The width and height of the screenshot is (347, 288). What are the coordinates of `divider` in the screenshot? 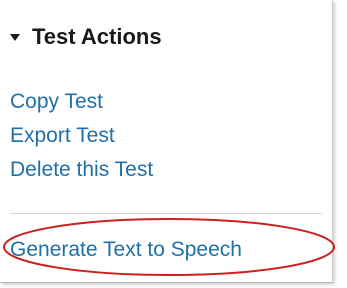 It's located at (166, 213).